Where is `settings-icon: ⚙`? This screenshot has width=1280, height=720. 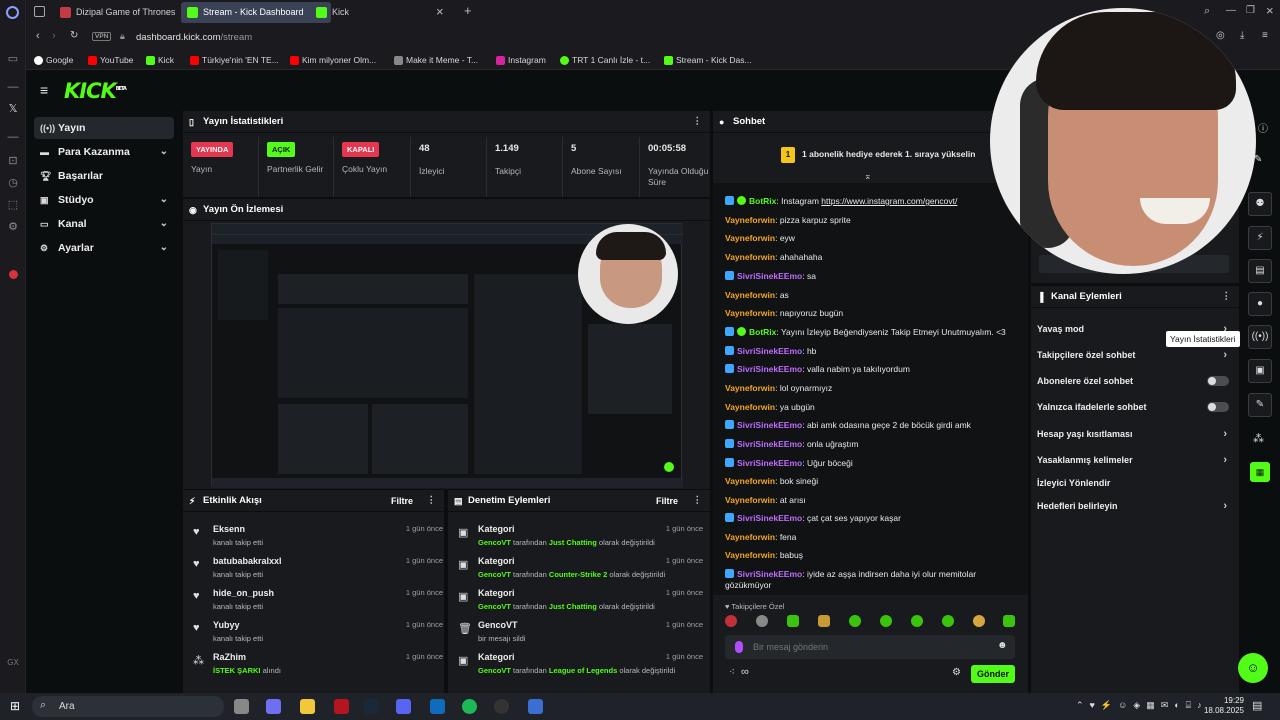
settings-icon: ⚙ is located at coordinates (13, 227).